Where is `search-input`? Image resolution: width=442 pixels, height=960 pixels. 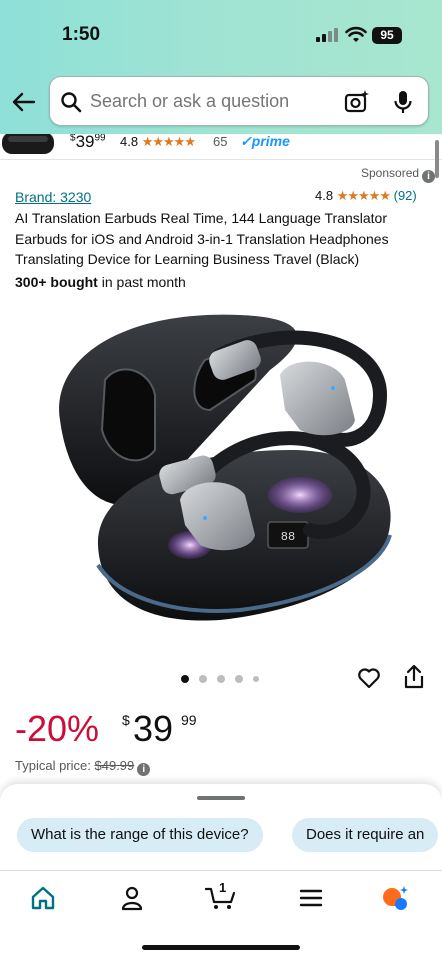 search-input is located at coordinates (210, 101).